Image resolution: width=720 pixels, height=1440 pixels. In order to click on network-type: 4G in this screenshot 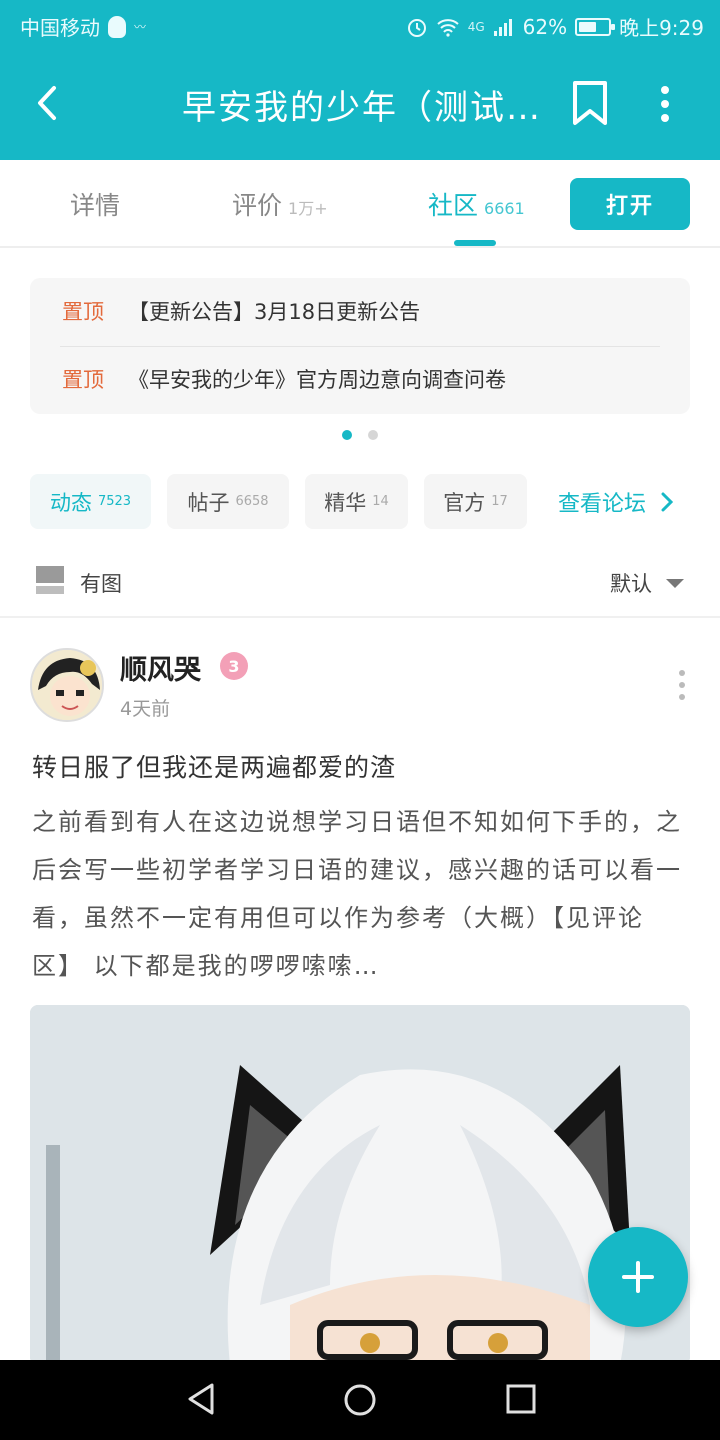, I will do `click(476, 26)`.